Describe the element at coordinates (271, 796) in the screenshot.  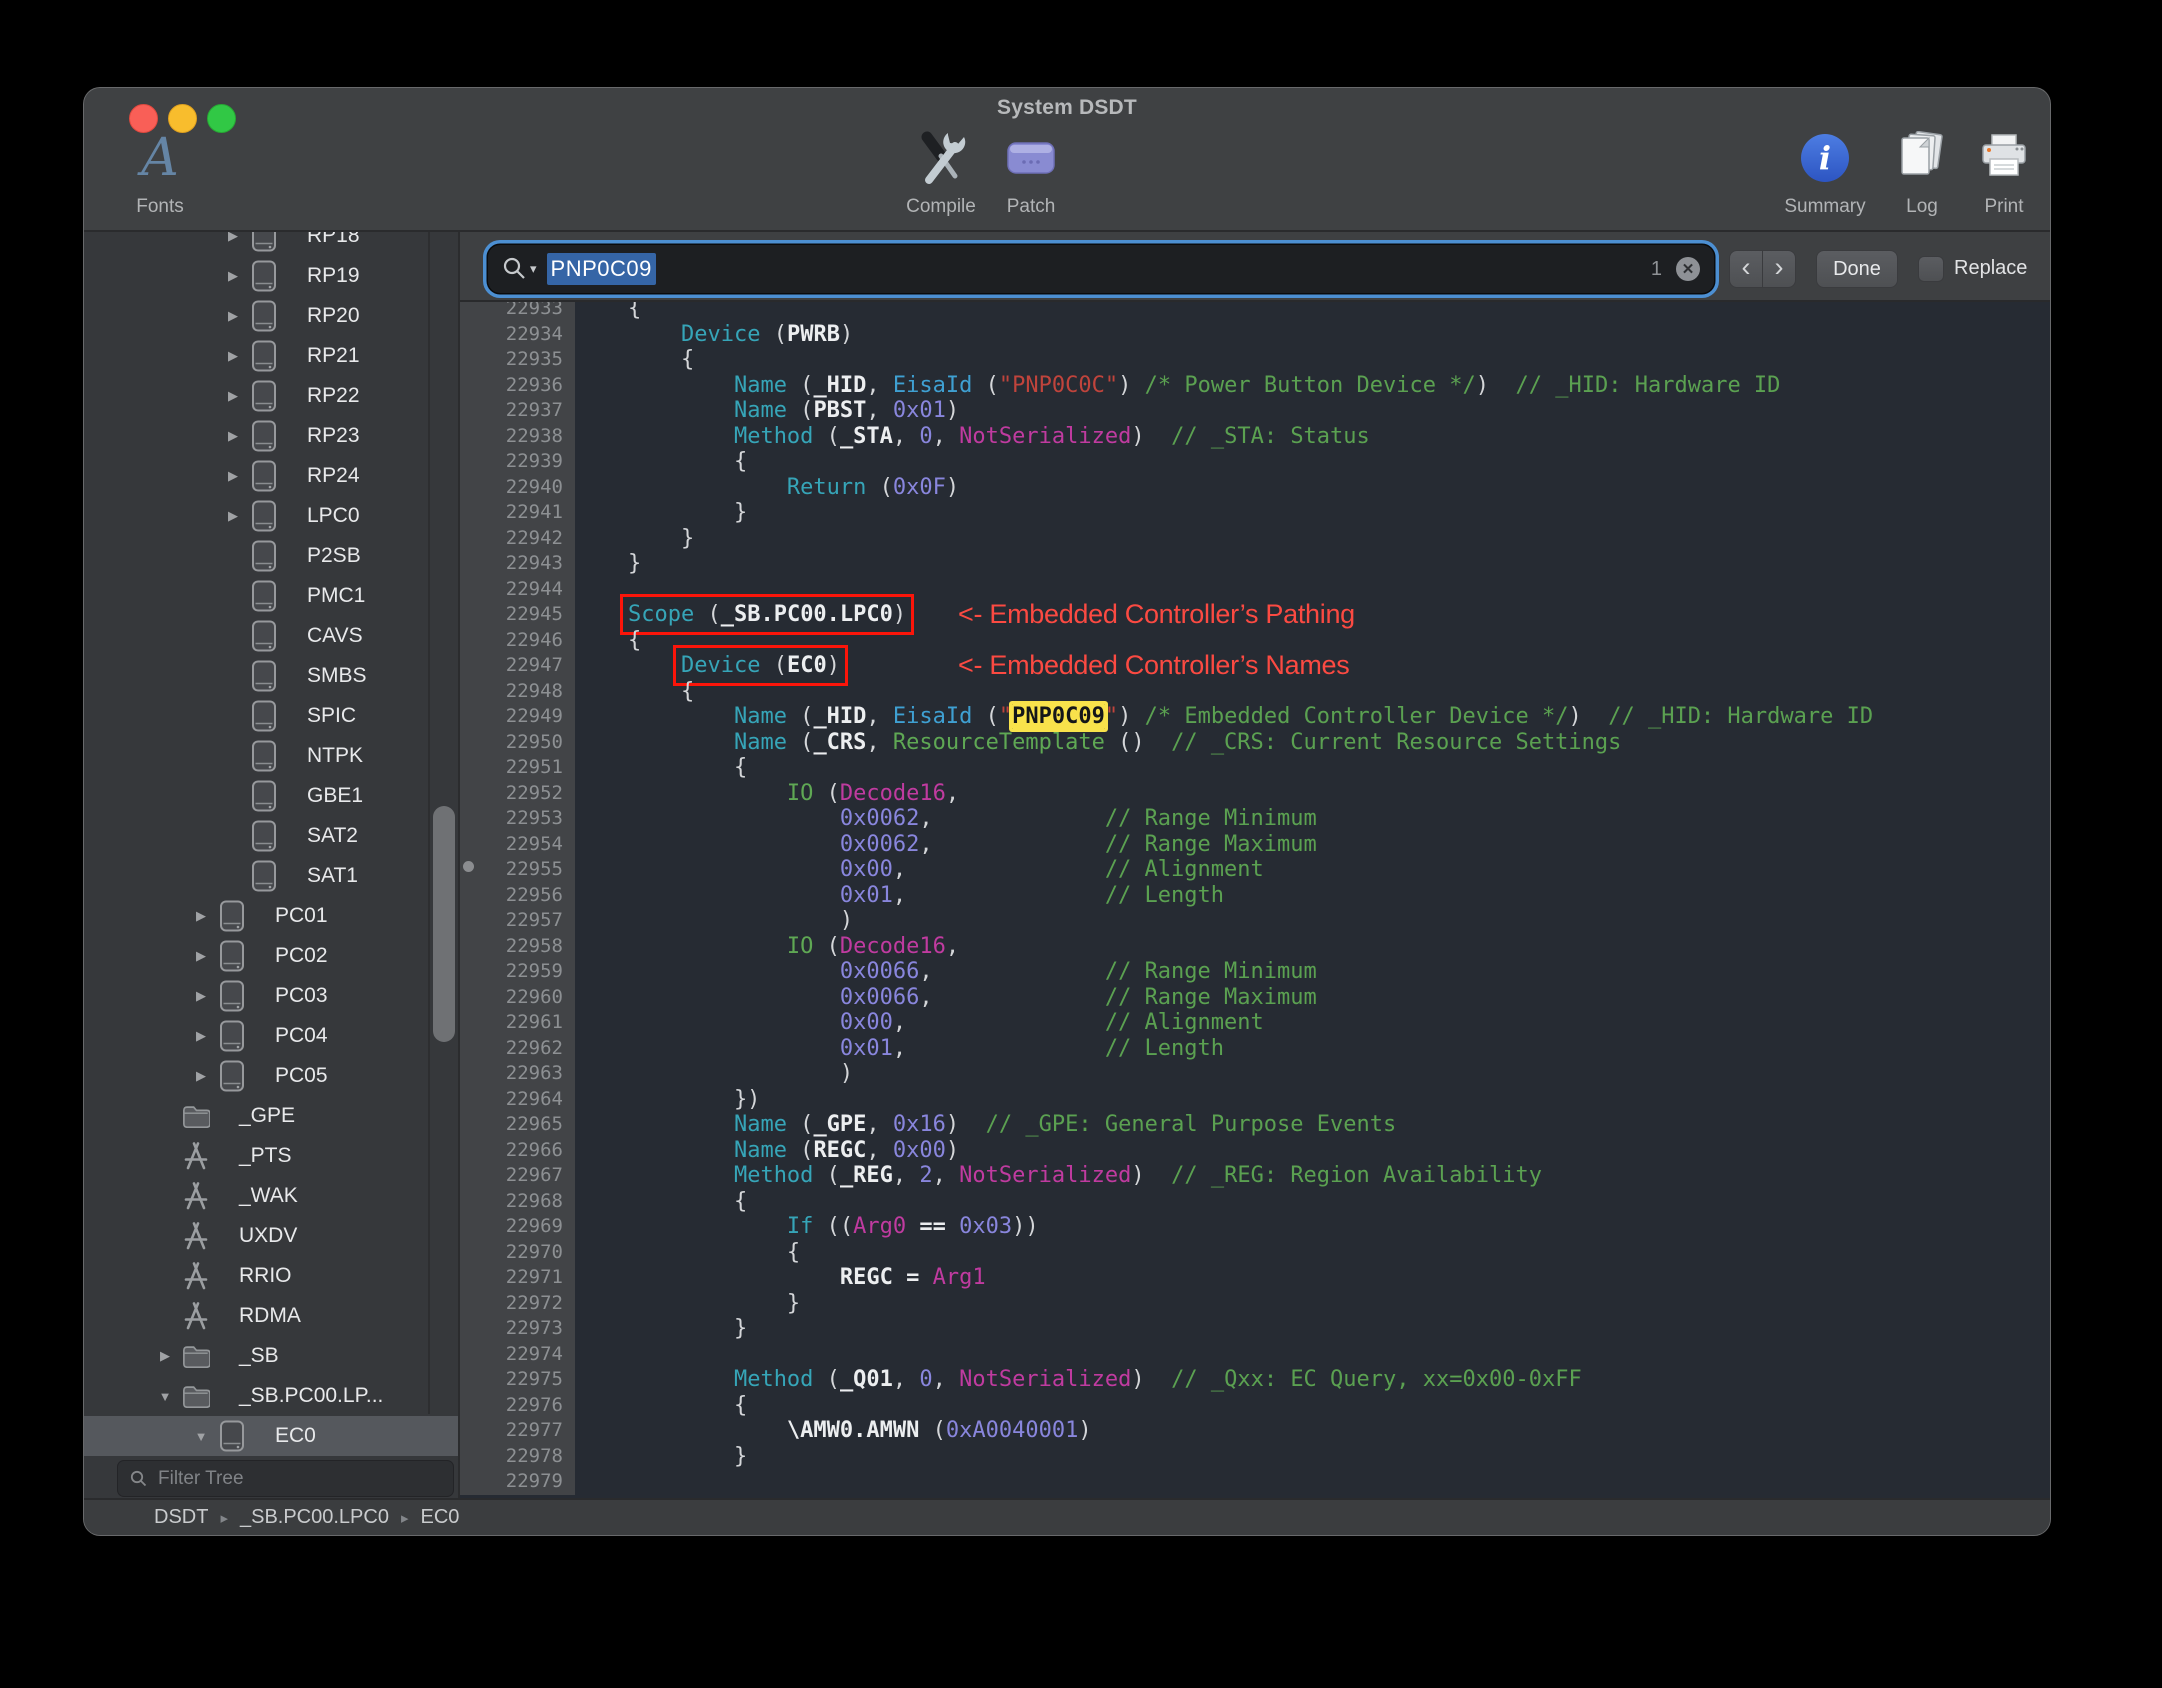
I see `sidebar-item-gbe1: GBE1` at that location.